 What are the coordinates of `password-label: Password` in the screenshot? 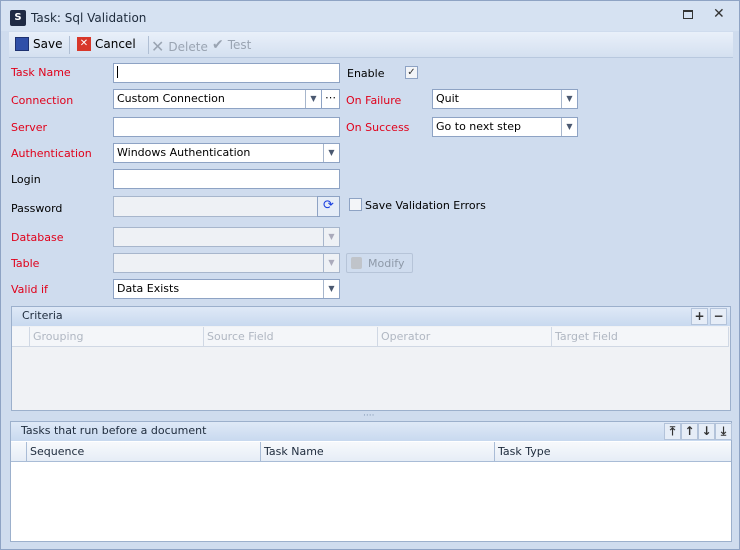 It's located at (37, 208).